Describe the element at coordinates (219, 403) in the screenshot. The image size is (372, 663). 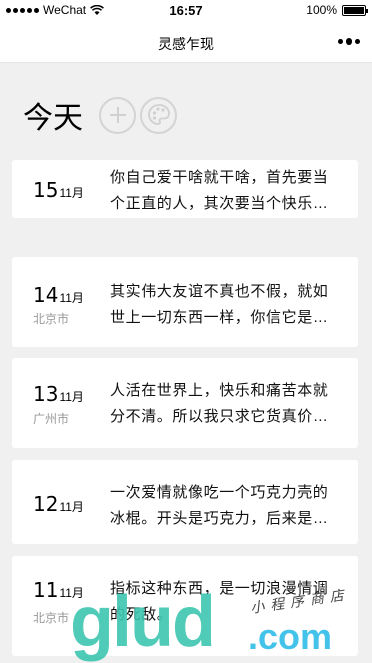
I see `entry-text: 人活在世界上，快乐和痛苦本就分不清。所以我只求它货真价实。` at that location.